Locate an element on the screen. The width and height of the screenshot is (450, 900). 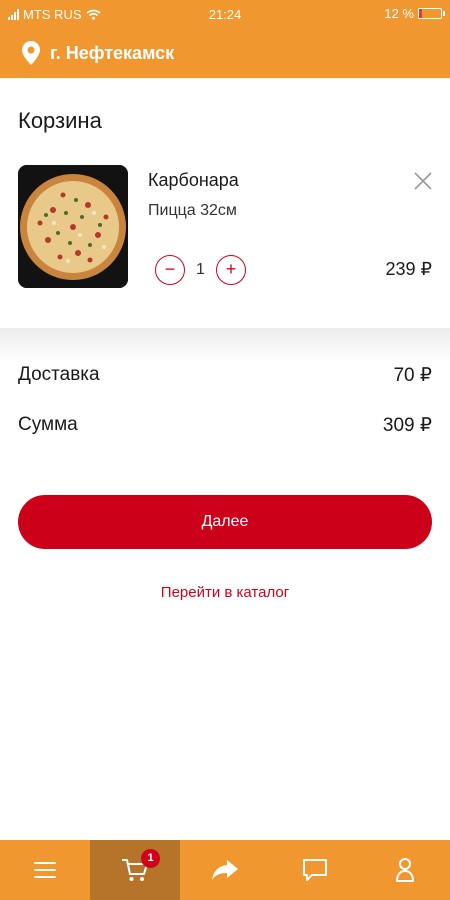
delivery-value: 70 ₽ is located at coordinates (412, 375).